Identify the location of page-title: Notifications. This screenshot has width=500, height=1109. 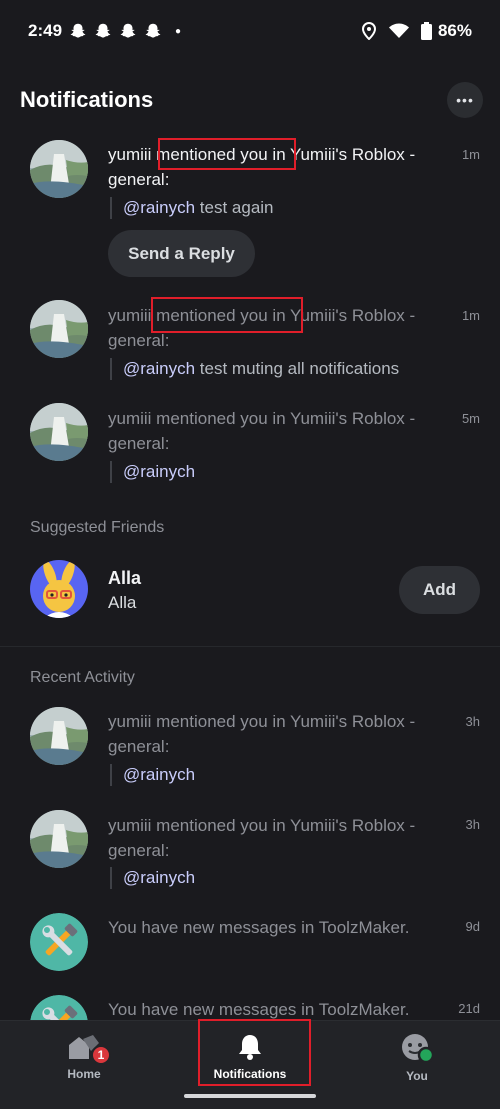
(87, 99).